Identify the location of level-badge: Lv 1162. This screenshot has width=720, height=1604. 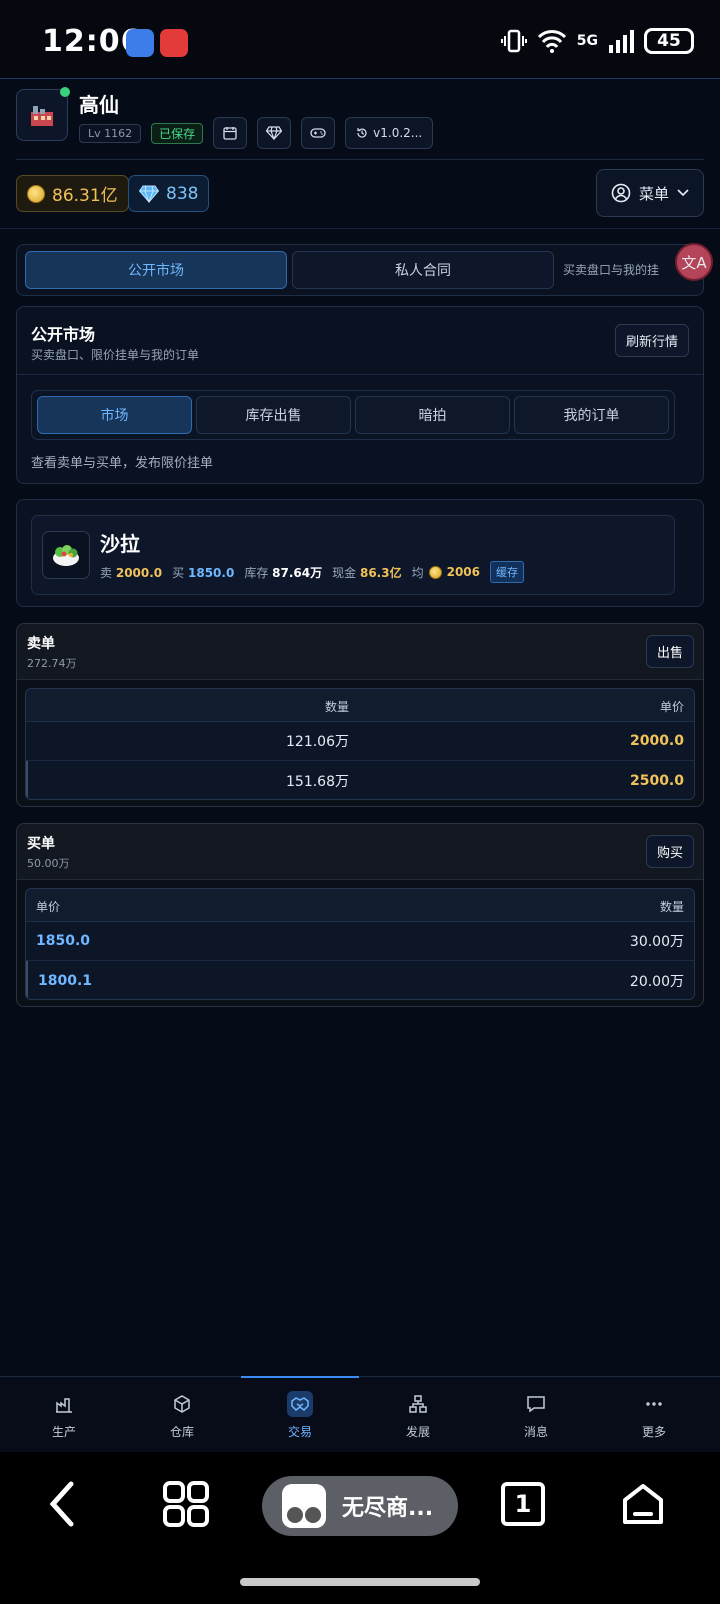
(110, 133).